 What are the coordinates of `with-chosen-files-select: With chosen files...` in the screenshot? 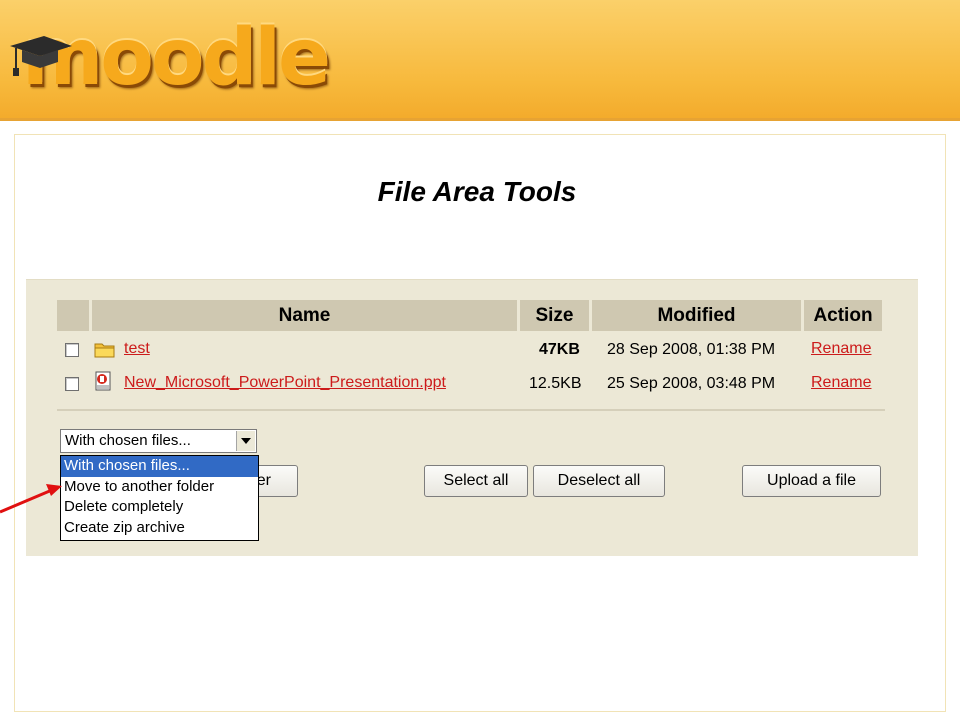 It's located at (158, 441).